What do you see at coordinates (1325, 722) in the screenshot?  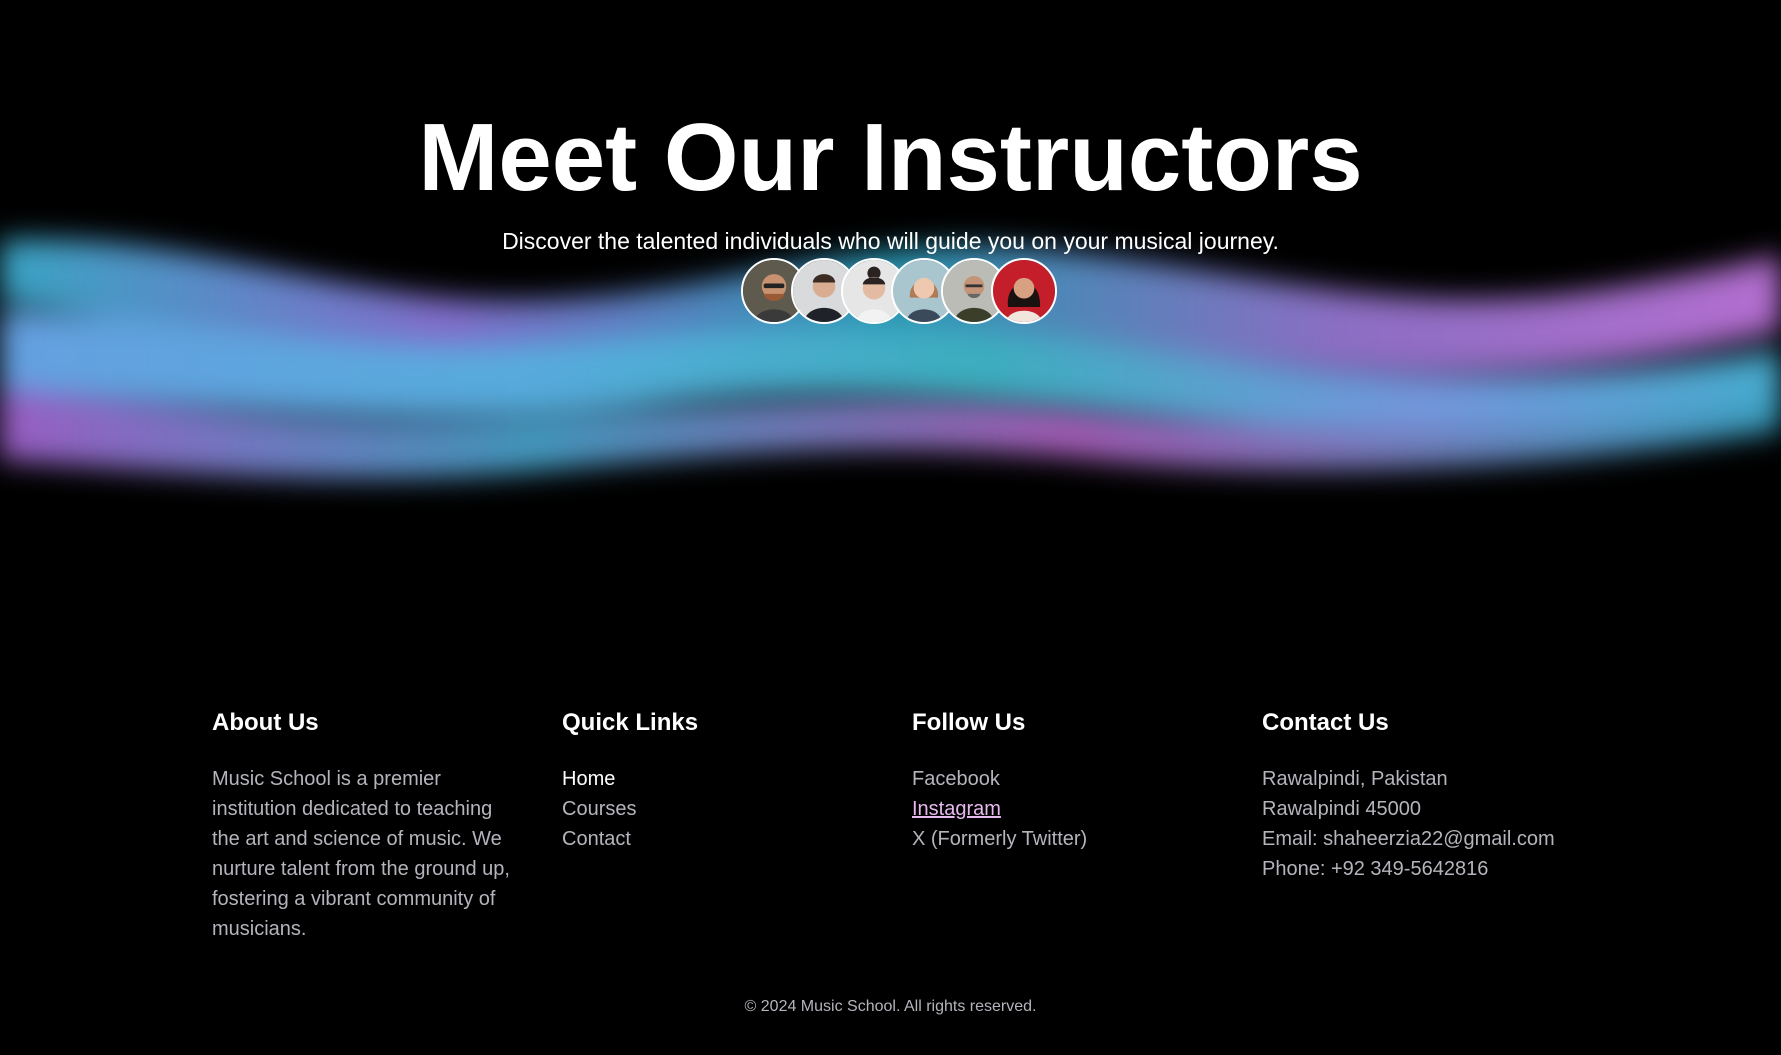 I see `footer-contact-title: Contact Us` at bounding box center [1325, 722].